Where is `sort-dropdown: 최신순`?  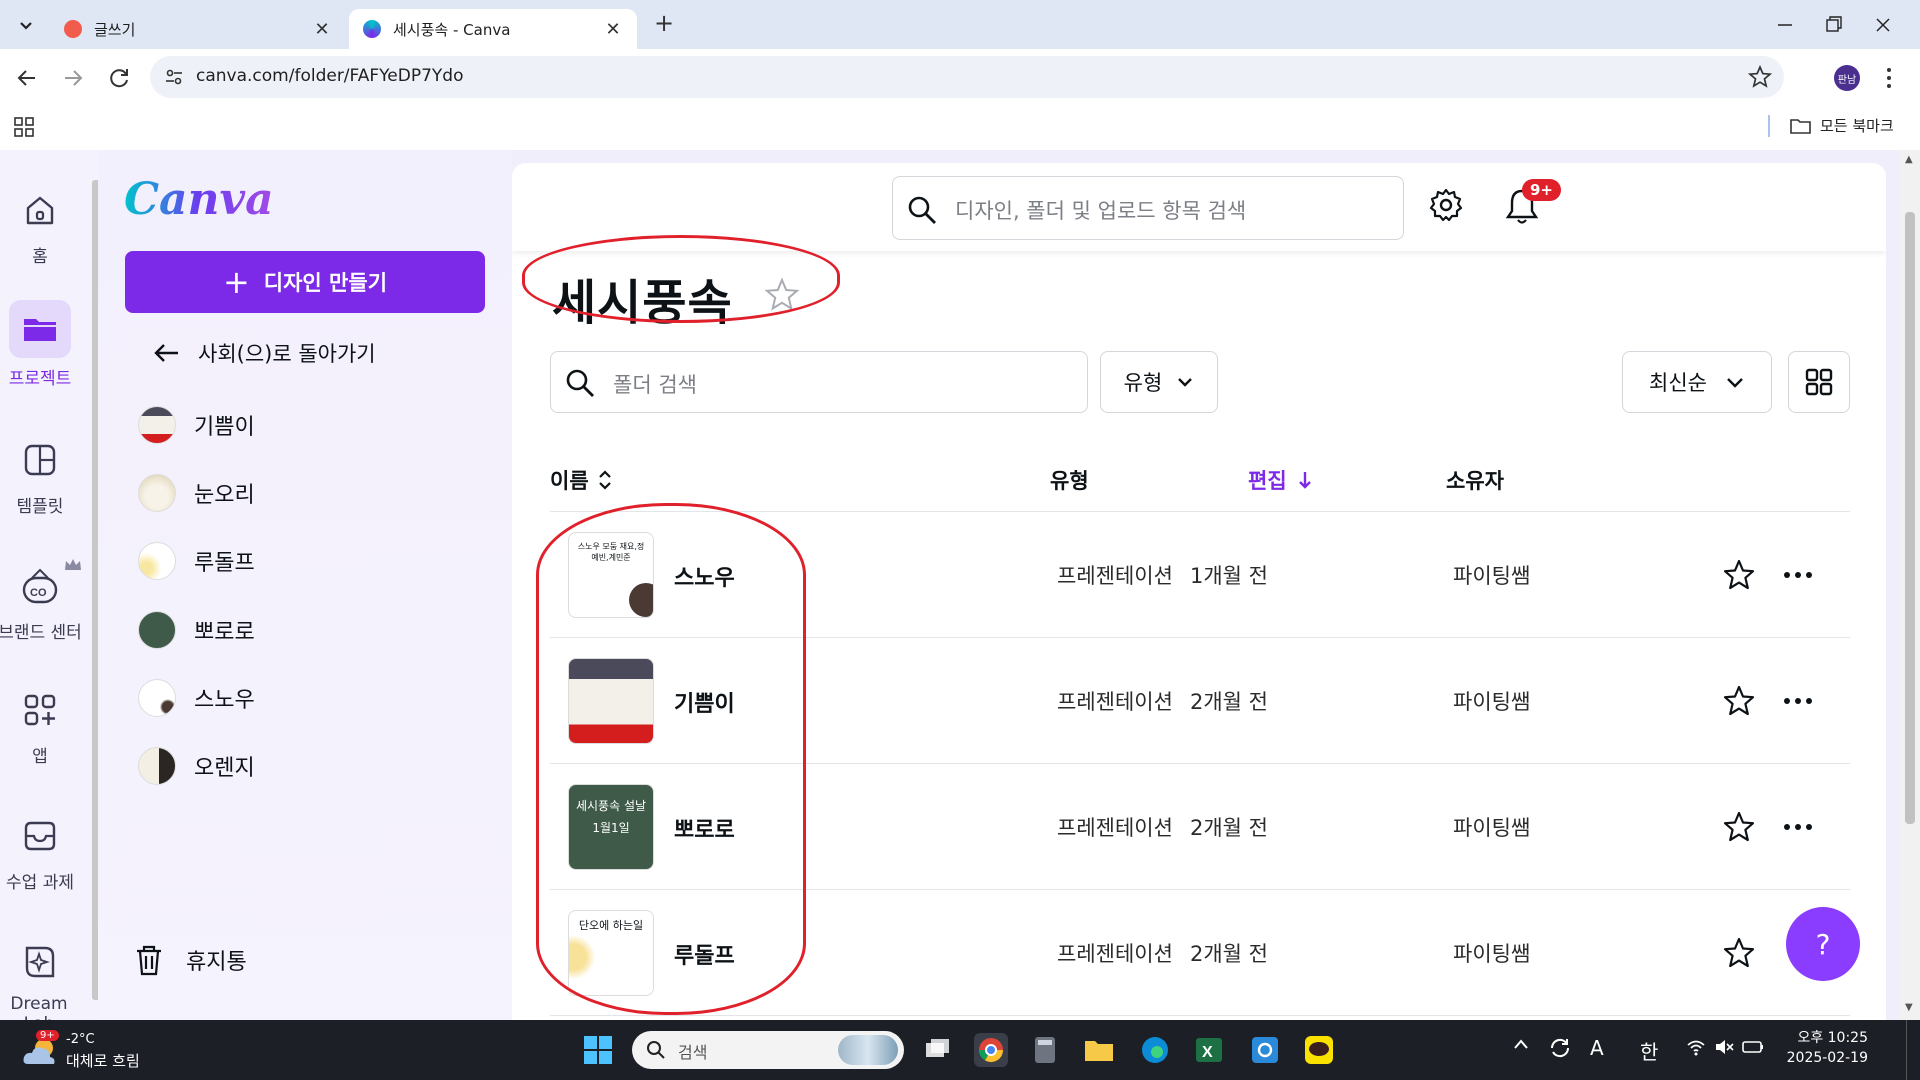
sort-dropdown: 최신순 is located at coordinates (1697, 382).